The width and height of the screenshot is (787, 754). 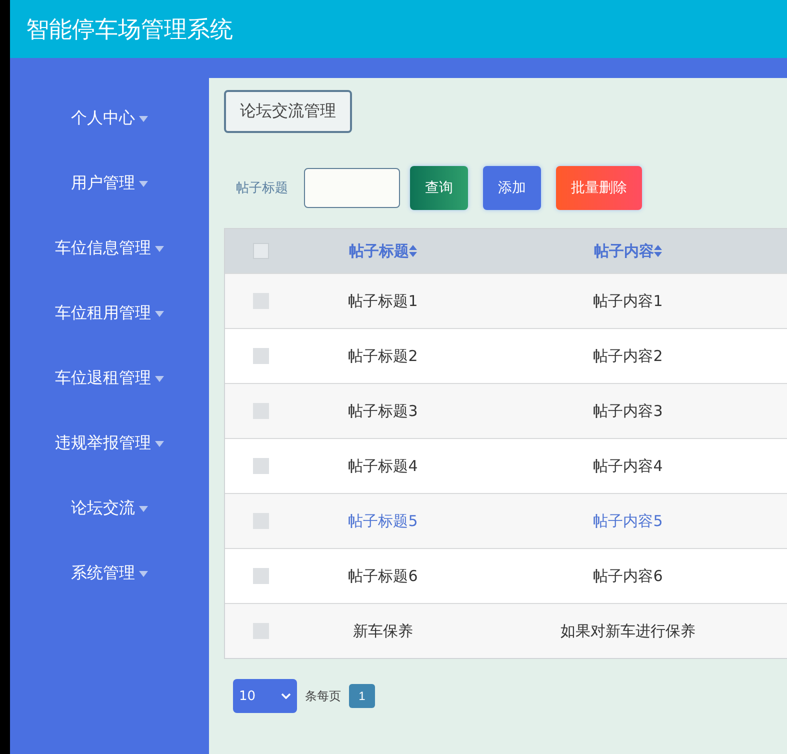 What do you see at coordinates (628, 251) in the screenshot?
I see `column-header: 帖子内容` at bounding box center [628, 251].